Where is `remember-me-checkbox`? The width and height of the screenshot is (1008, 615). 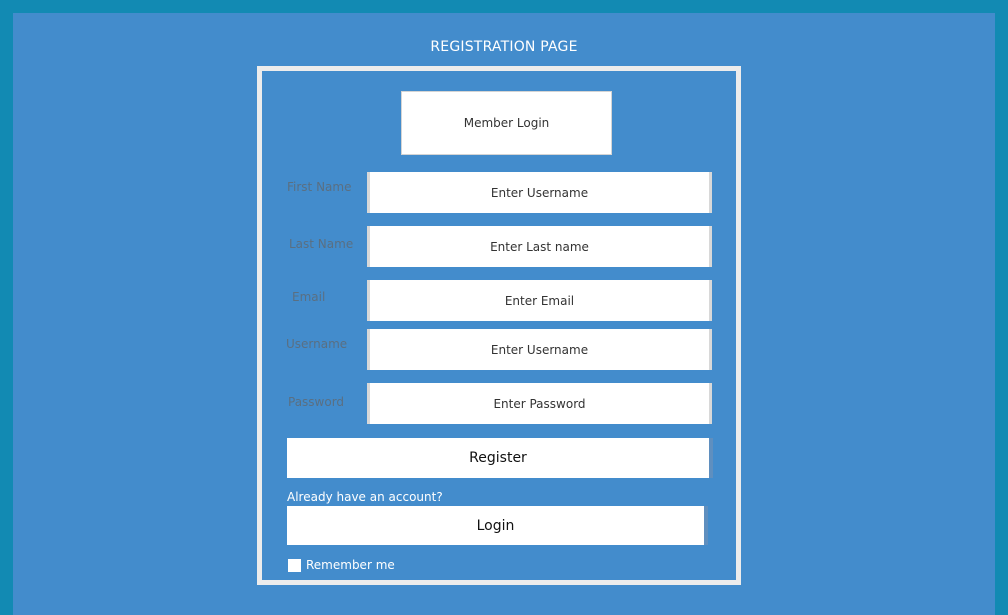 remember-me-checkbox is located at coordinates (294, 565).